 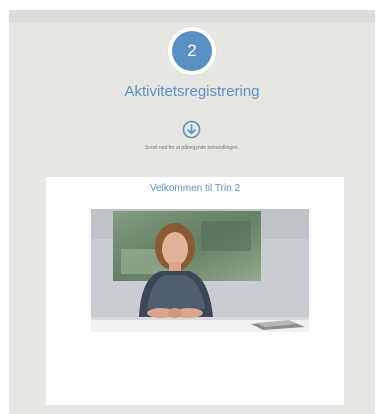 I want to click on step-indicator: 2, so click(x=192, y=51).